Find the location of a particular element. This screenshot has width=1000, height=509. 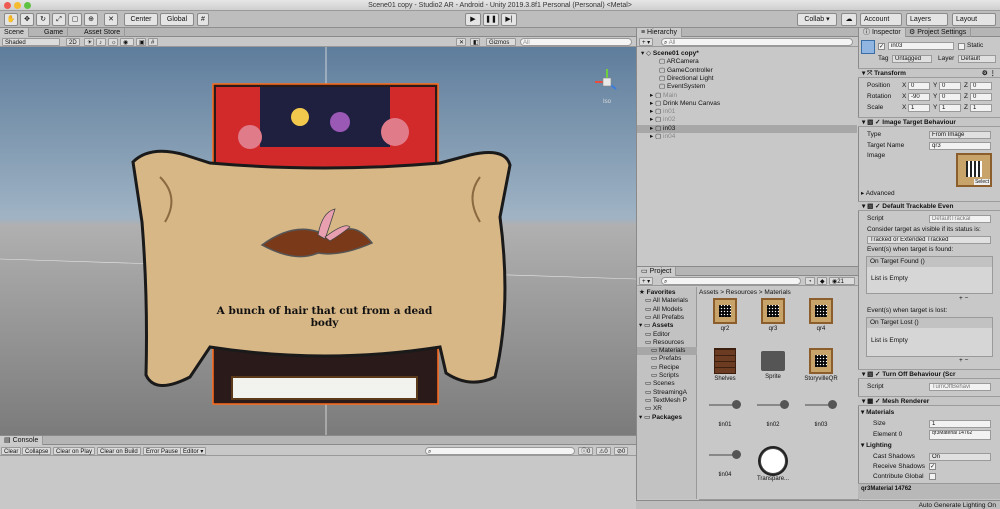

orientation-gizmo: Iso is located at coordinates (607, 86).